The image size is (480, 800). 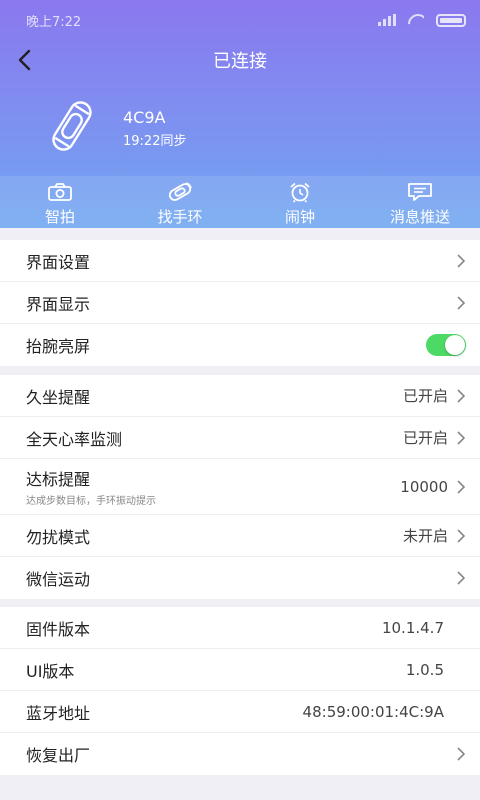 I want to click on row-heart-rate-monitor: 全天心率监测 已开启, so click(x=240, y=438).